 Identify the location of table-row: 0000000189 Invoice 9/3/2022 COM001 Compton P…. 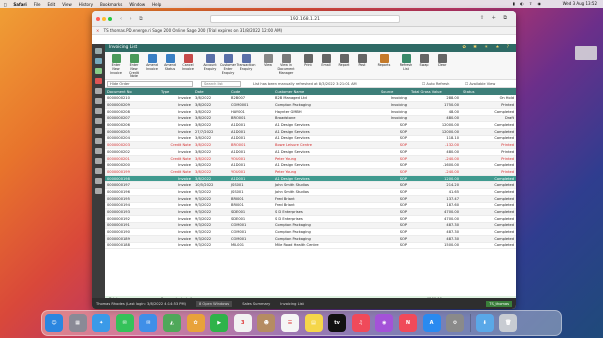
(310, 239).